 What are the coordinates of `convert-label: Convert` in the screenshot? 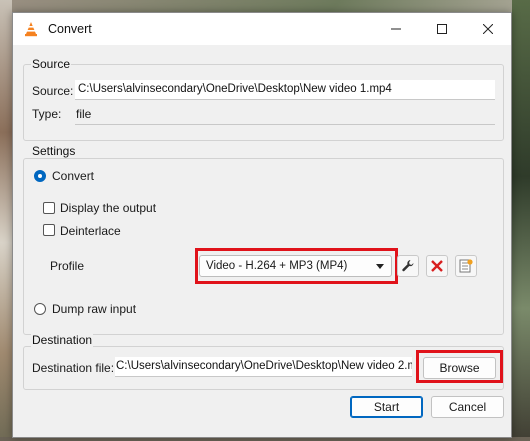 It's located at (73, 176).